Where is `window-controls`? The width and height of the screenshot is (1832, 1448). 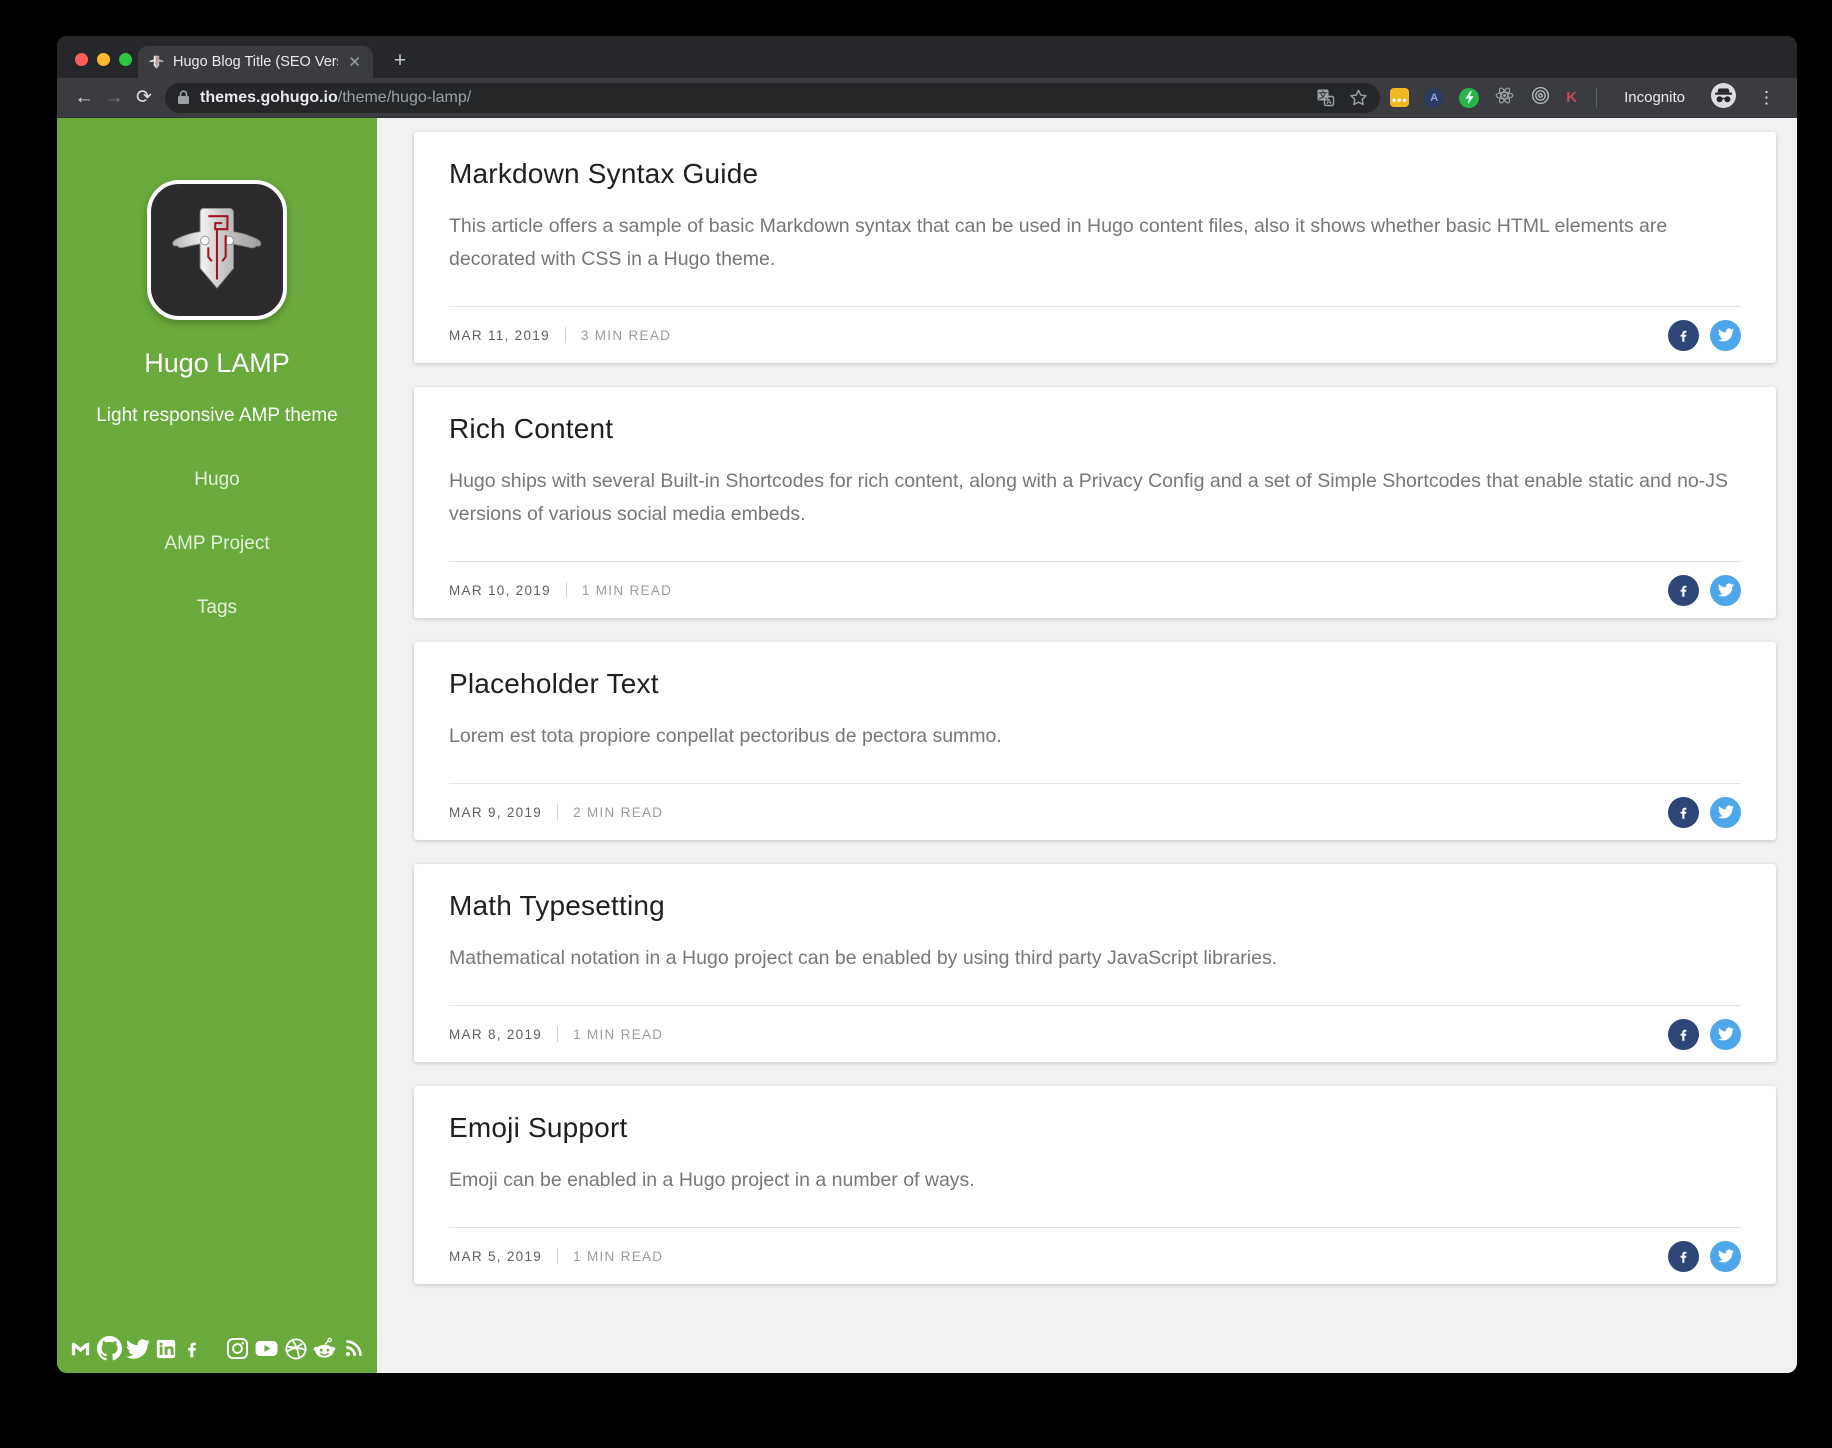
window-controls is located at coordinates (103, 59).